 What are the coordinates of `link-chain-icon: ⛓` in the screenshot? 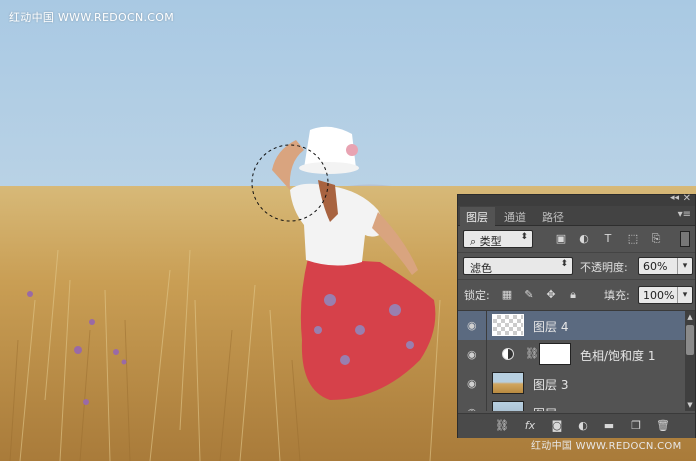 It's located at (532, 353).